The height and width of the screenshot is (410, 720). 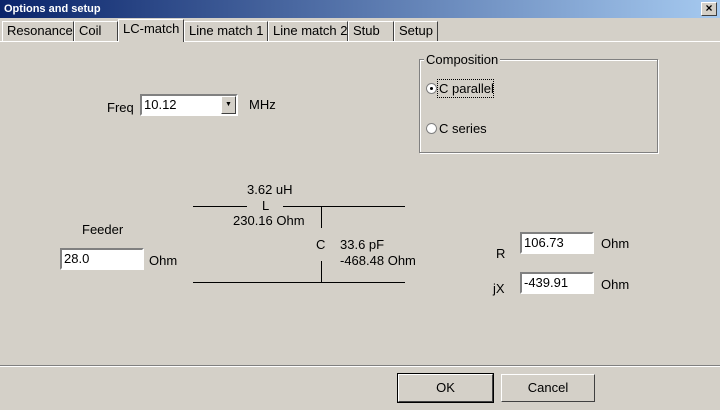 I want to click on capacitor-label: C, so click(x=321, y=244).